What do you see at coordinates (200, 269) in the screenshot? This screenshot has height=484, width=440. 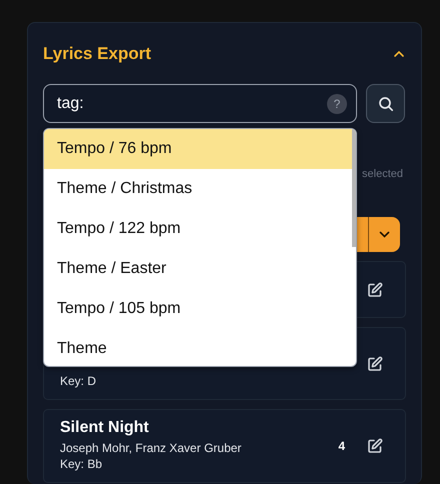 I see `suggestion-item: Theme / Easter` at bounding box center [200, 269].